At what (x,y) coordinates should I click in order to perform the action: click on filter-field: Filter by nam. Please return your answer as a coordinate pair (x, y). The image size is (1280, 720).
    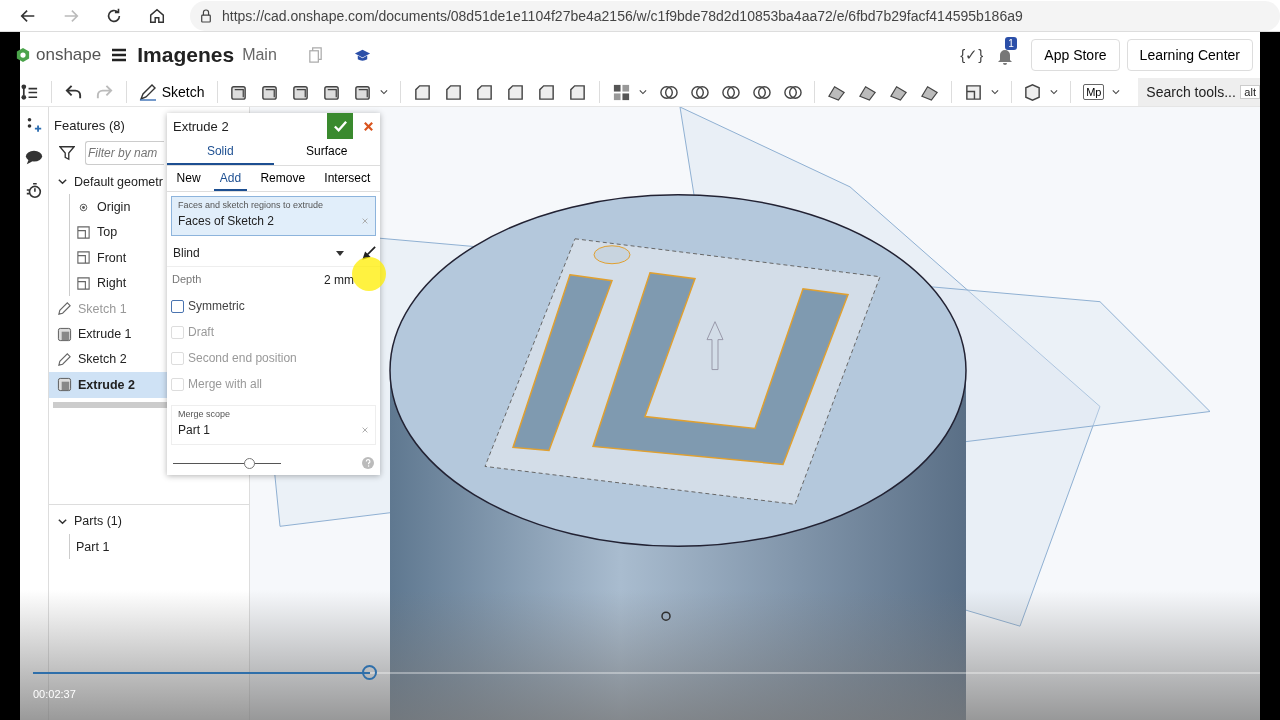
    Looking at the image, I should click on (124, 153).